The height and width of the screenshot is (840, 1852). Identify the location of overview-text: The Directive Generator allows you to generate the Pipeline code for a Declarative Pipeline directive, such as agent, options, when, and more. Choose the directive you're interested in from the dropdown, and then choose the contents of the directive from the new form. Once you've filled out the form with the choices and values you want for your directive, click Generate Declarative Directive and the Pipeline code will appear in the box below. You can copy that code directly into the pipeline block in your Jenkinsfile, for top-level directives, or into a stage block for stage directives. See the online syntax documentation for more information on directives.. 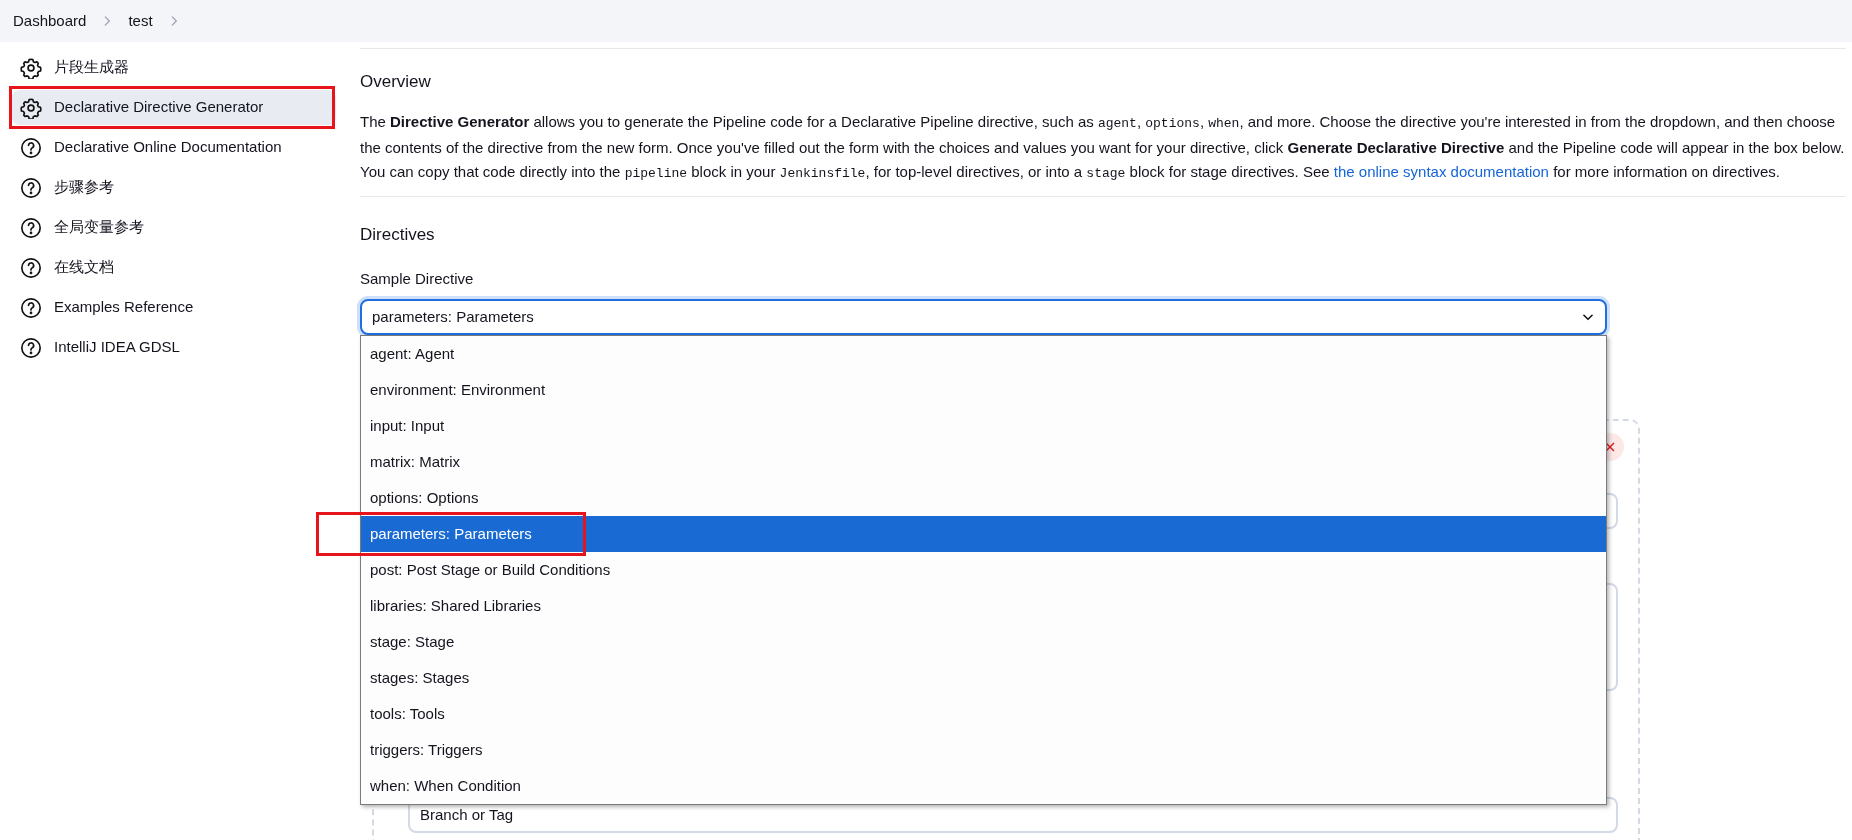
(1103, 147).